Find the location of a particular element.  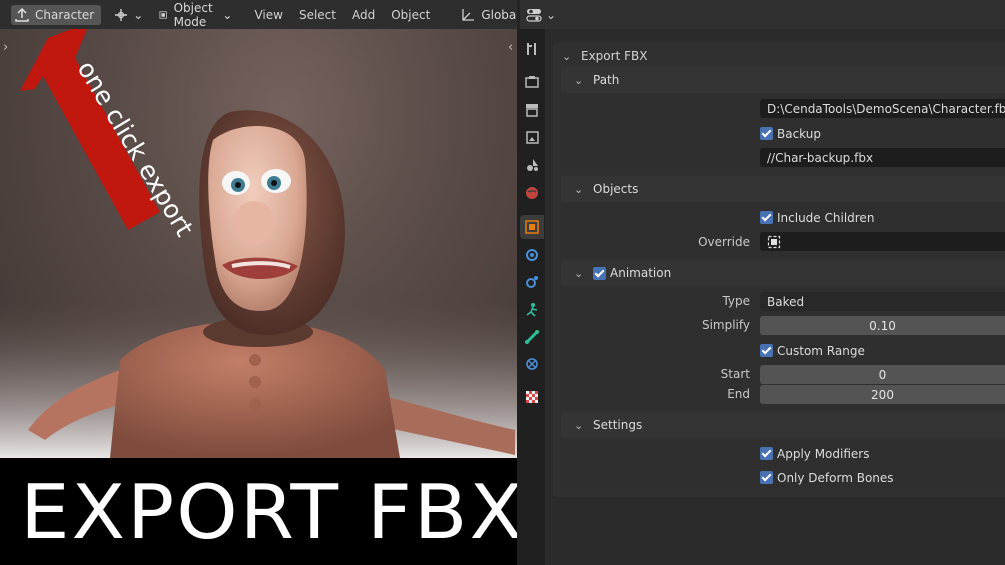

animation-enable-checkbox is located at coordinates (599, 273).